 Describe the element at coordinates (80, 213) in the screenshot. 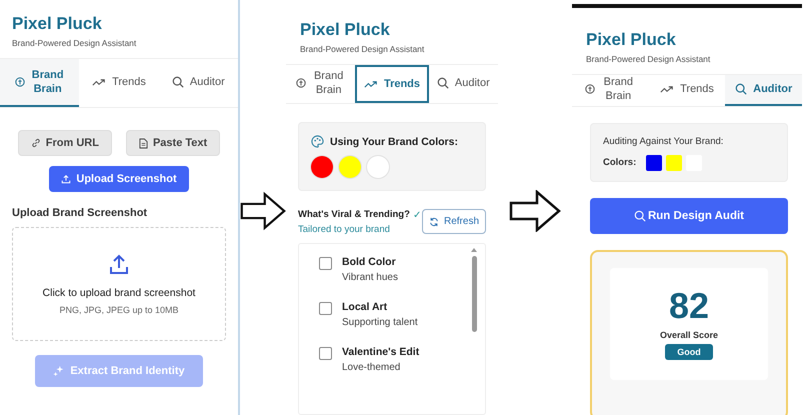

I see `section-label: Upload Brand Screenshot` at that location.